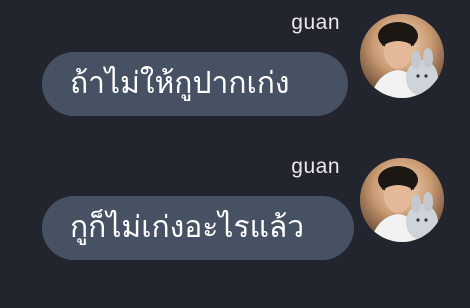 This screenshot has width=470, height=308. I want to click on message-bubble: กูก็ไม่เก่งอะไรแล้ว, so click(198, 228).